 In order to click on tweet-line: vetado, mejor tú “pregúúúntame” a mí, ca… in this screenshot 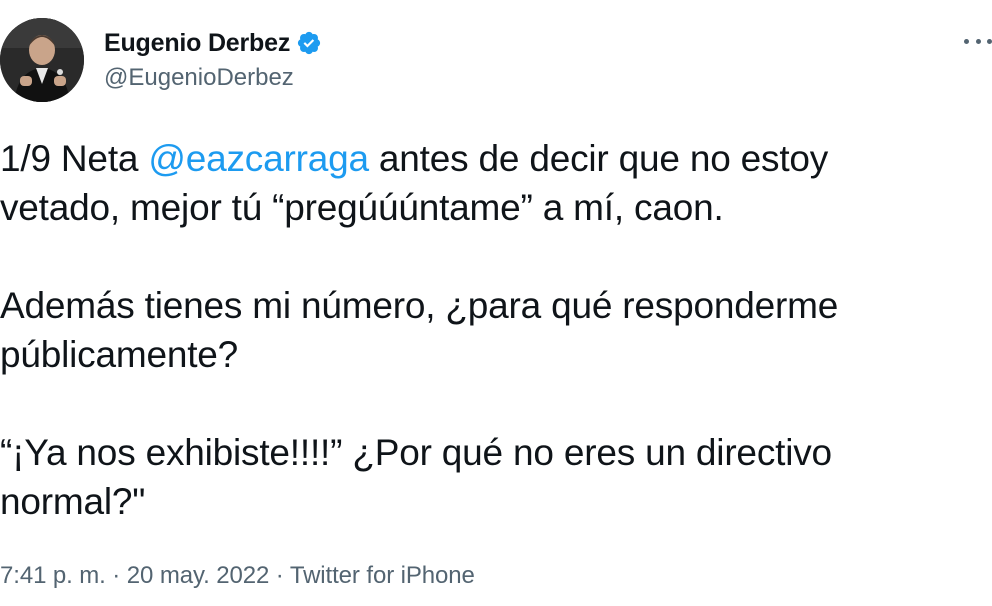, I will do `click(362, 207)`.